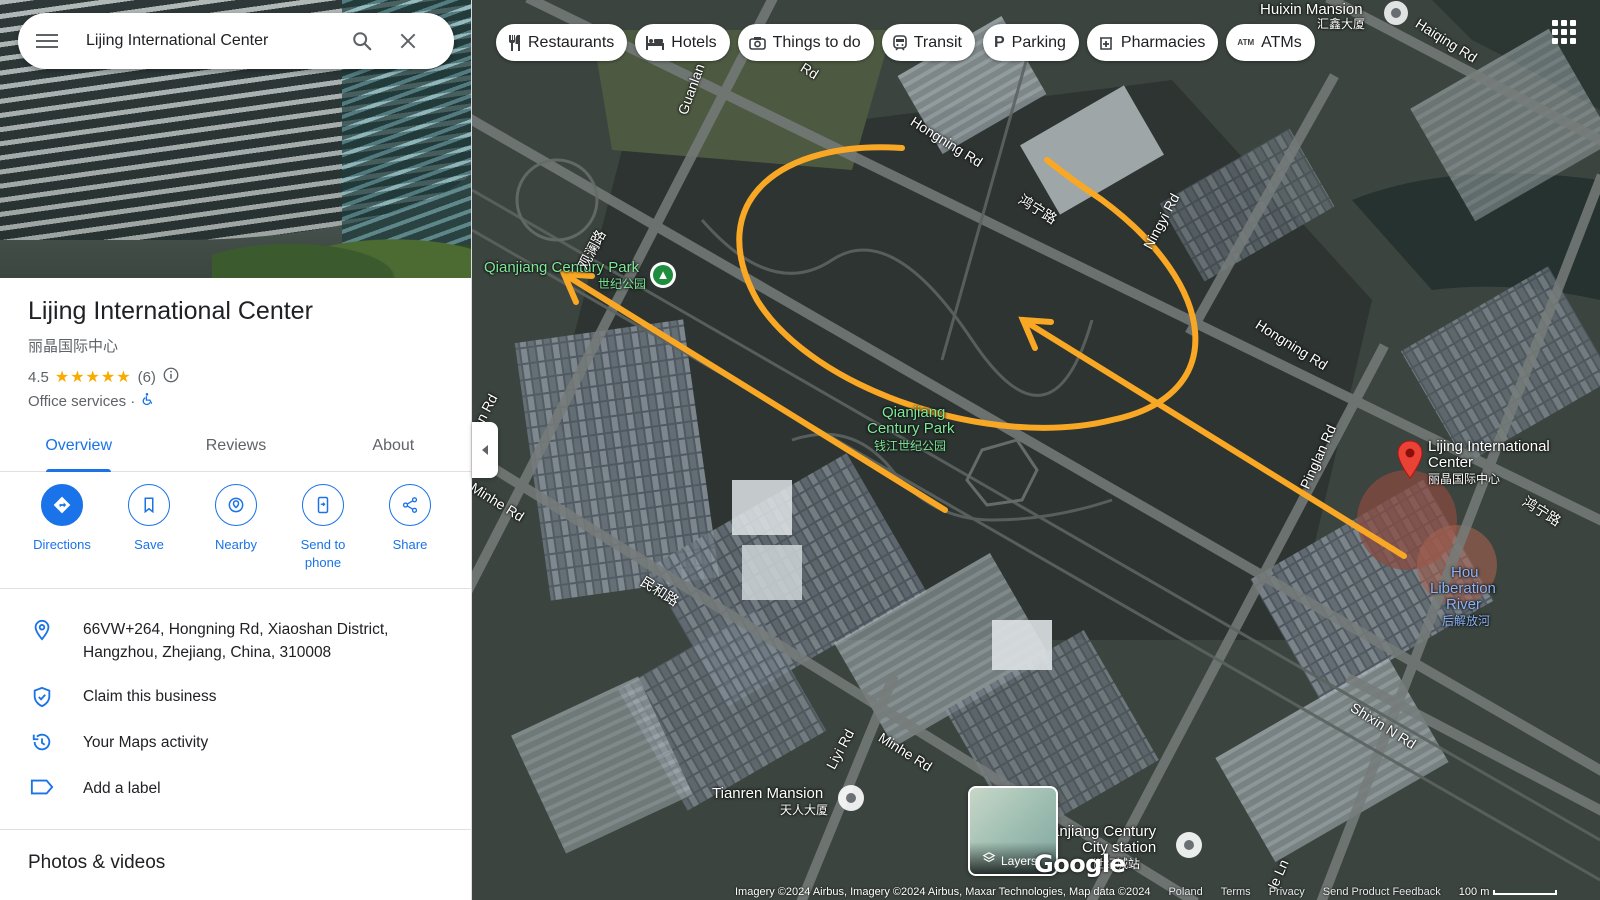  Describe the element at coordinates (93, 377) in the screenshot. I see `star-rating: ★★★★★` at that location.